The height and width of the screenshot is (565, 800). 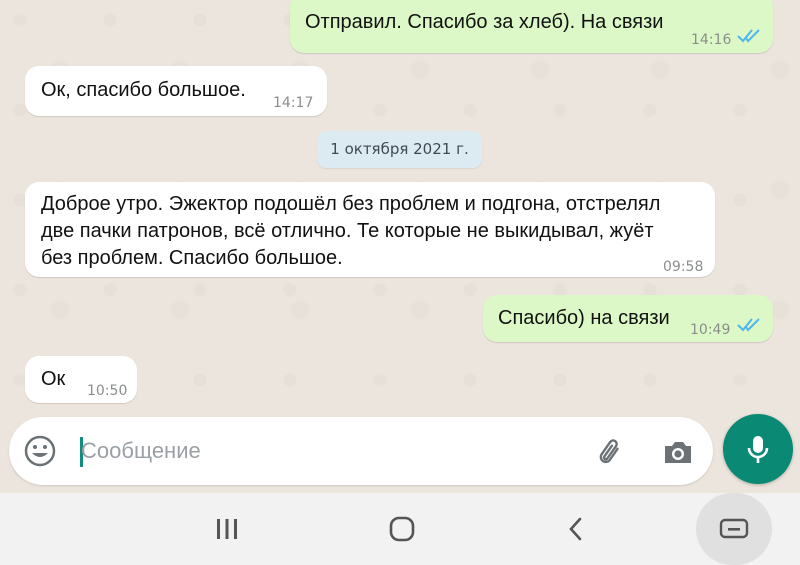 I want to click on message-text: Спасибо) на связи, so click(x=584, y=318).